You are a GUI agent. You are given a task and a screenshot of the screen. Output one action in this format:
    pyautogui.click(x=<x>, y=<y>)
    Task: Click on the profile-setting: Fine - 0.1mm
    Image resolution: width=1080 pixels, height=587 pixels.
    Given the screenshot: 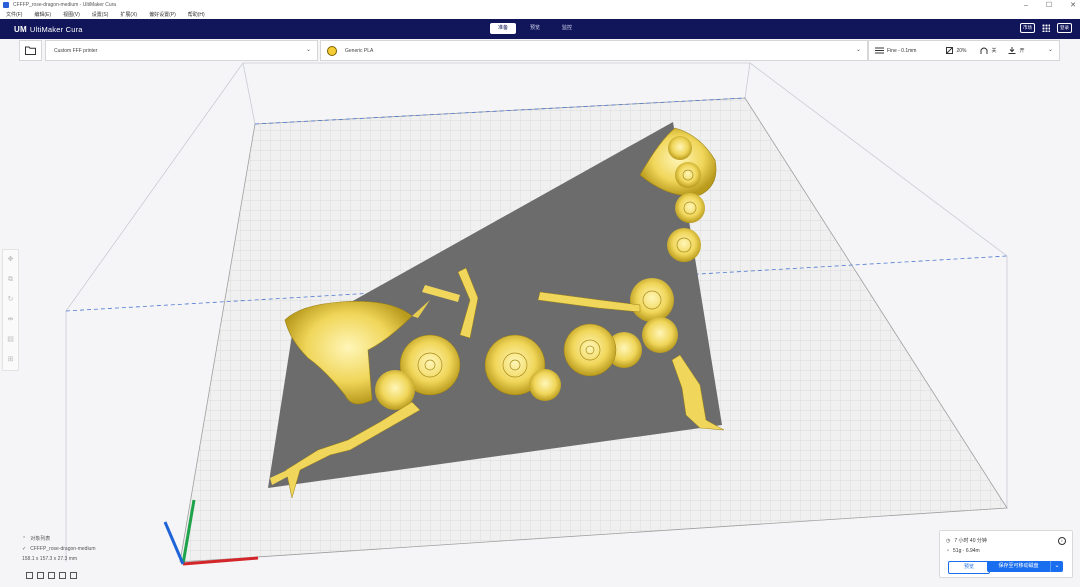 What is the action you would take?
    pyautogui.click(x=895, y=50)
    